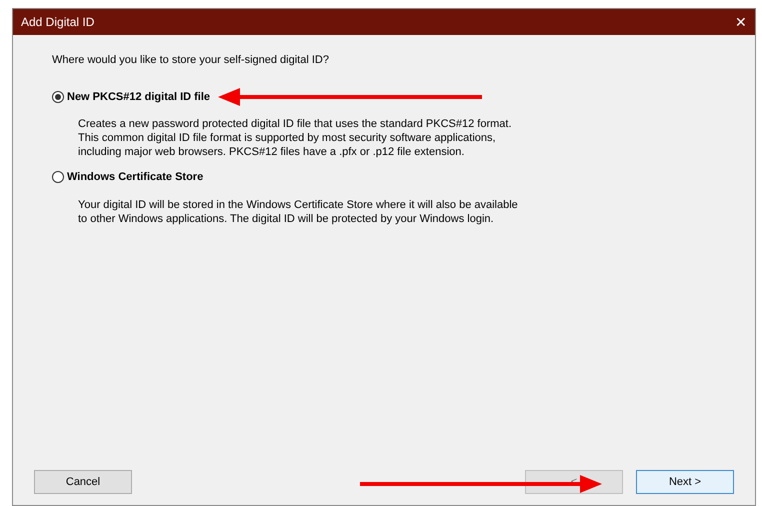 The height and width of the screenshot is (506, 762). What do you see at coordinates (83, 482) in the screenshot?
I see `cancel-button: Cancel` at bounding box center [83, 482].